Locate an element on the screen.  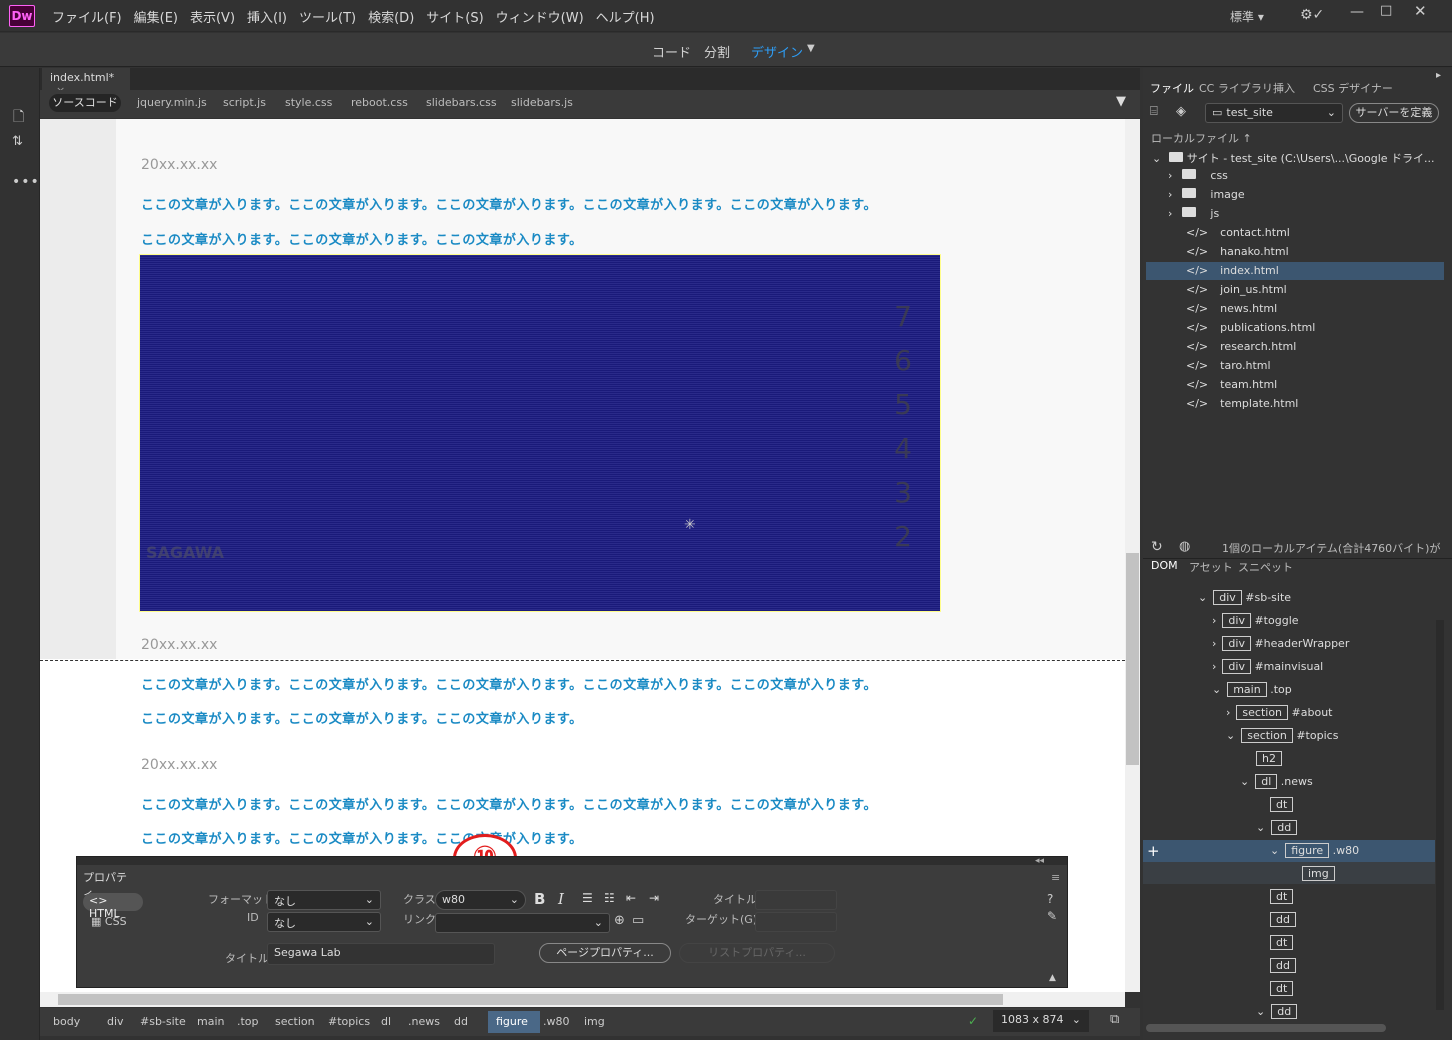
dom-node: › div #headerWrapper is located at coordinates (1280, 643).